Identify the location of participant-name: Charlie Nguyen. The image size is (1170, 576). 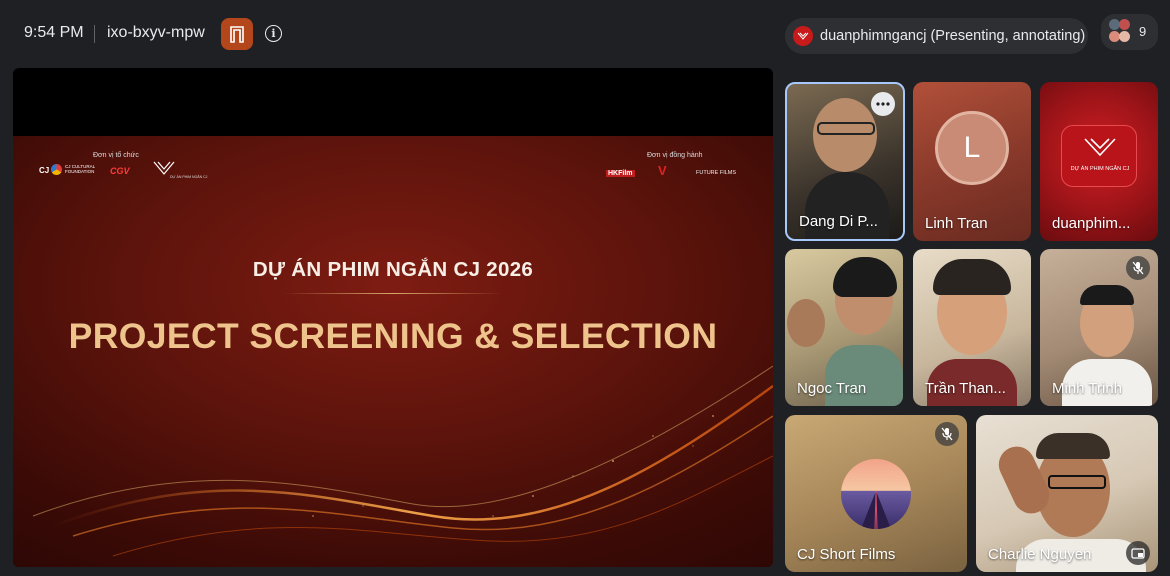
(1040, 554).